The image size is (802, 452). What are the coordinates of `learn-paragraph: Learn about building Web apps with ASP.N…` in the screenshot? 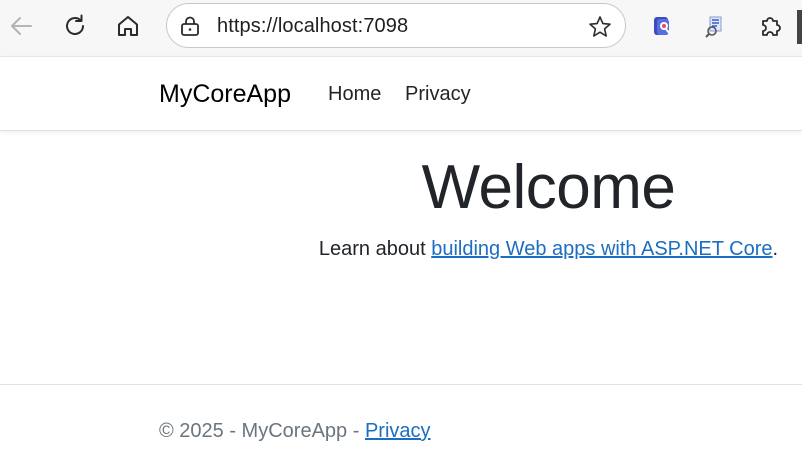 It's located at (401, 249).